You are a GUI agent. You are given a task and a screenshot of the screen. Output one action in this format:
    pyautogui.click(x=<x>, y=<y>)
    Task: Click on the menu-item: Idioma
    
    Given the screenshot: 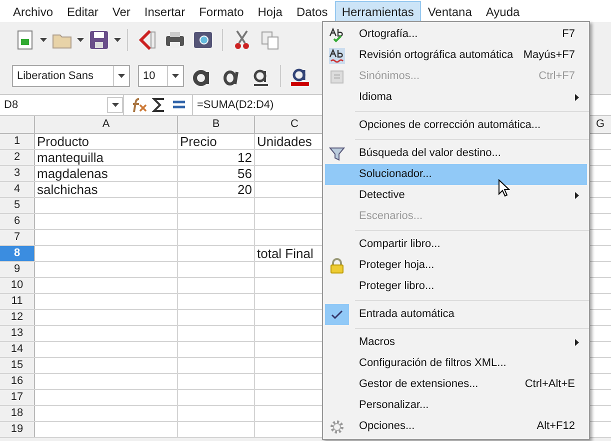 What is the action you would take?
    pyautogui.click(x=456, y=97)
    